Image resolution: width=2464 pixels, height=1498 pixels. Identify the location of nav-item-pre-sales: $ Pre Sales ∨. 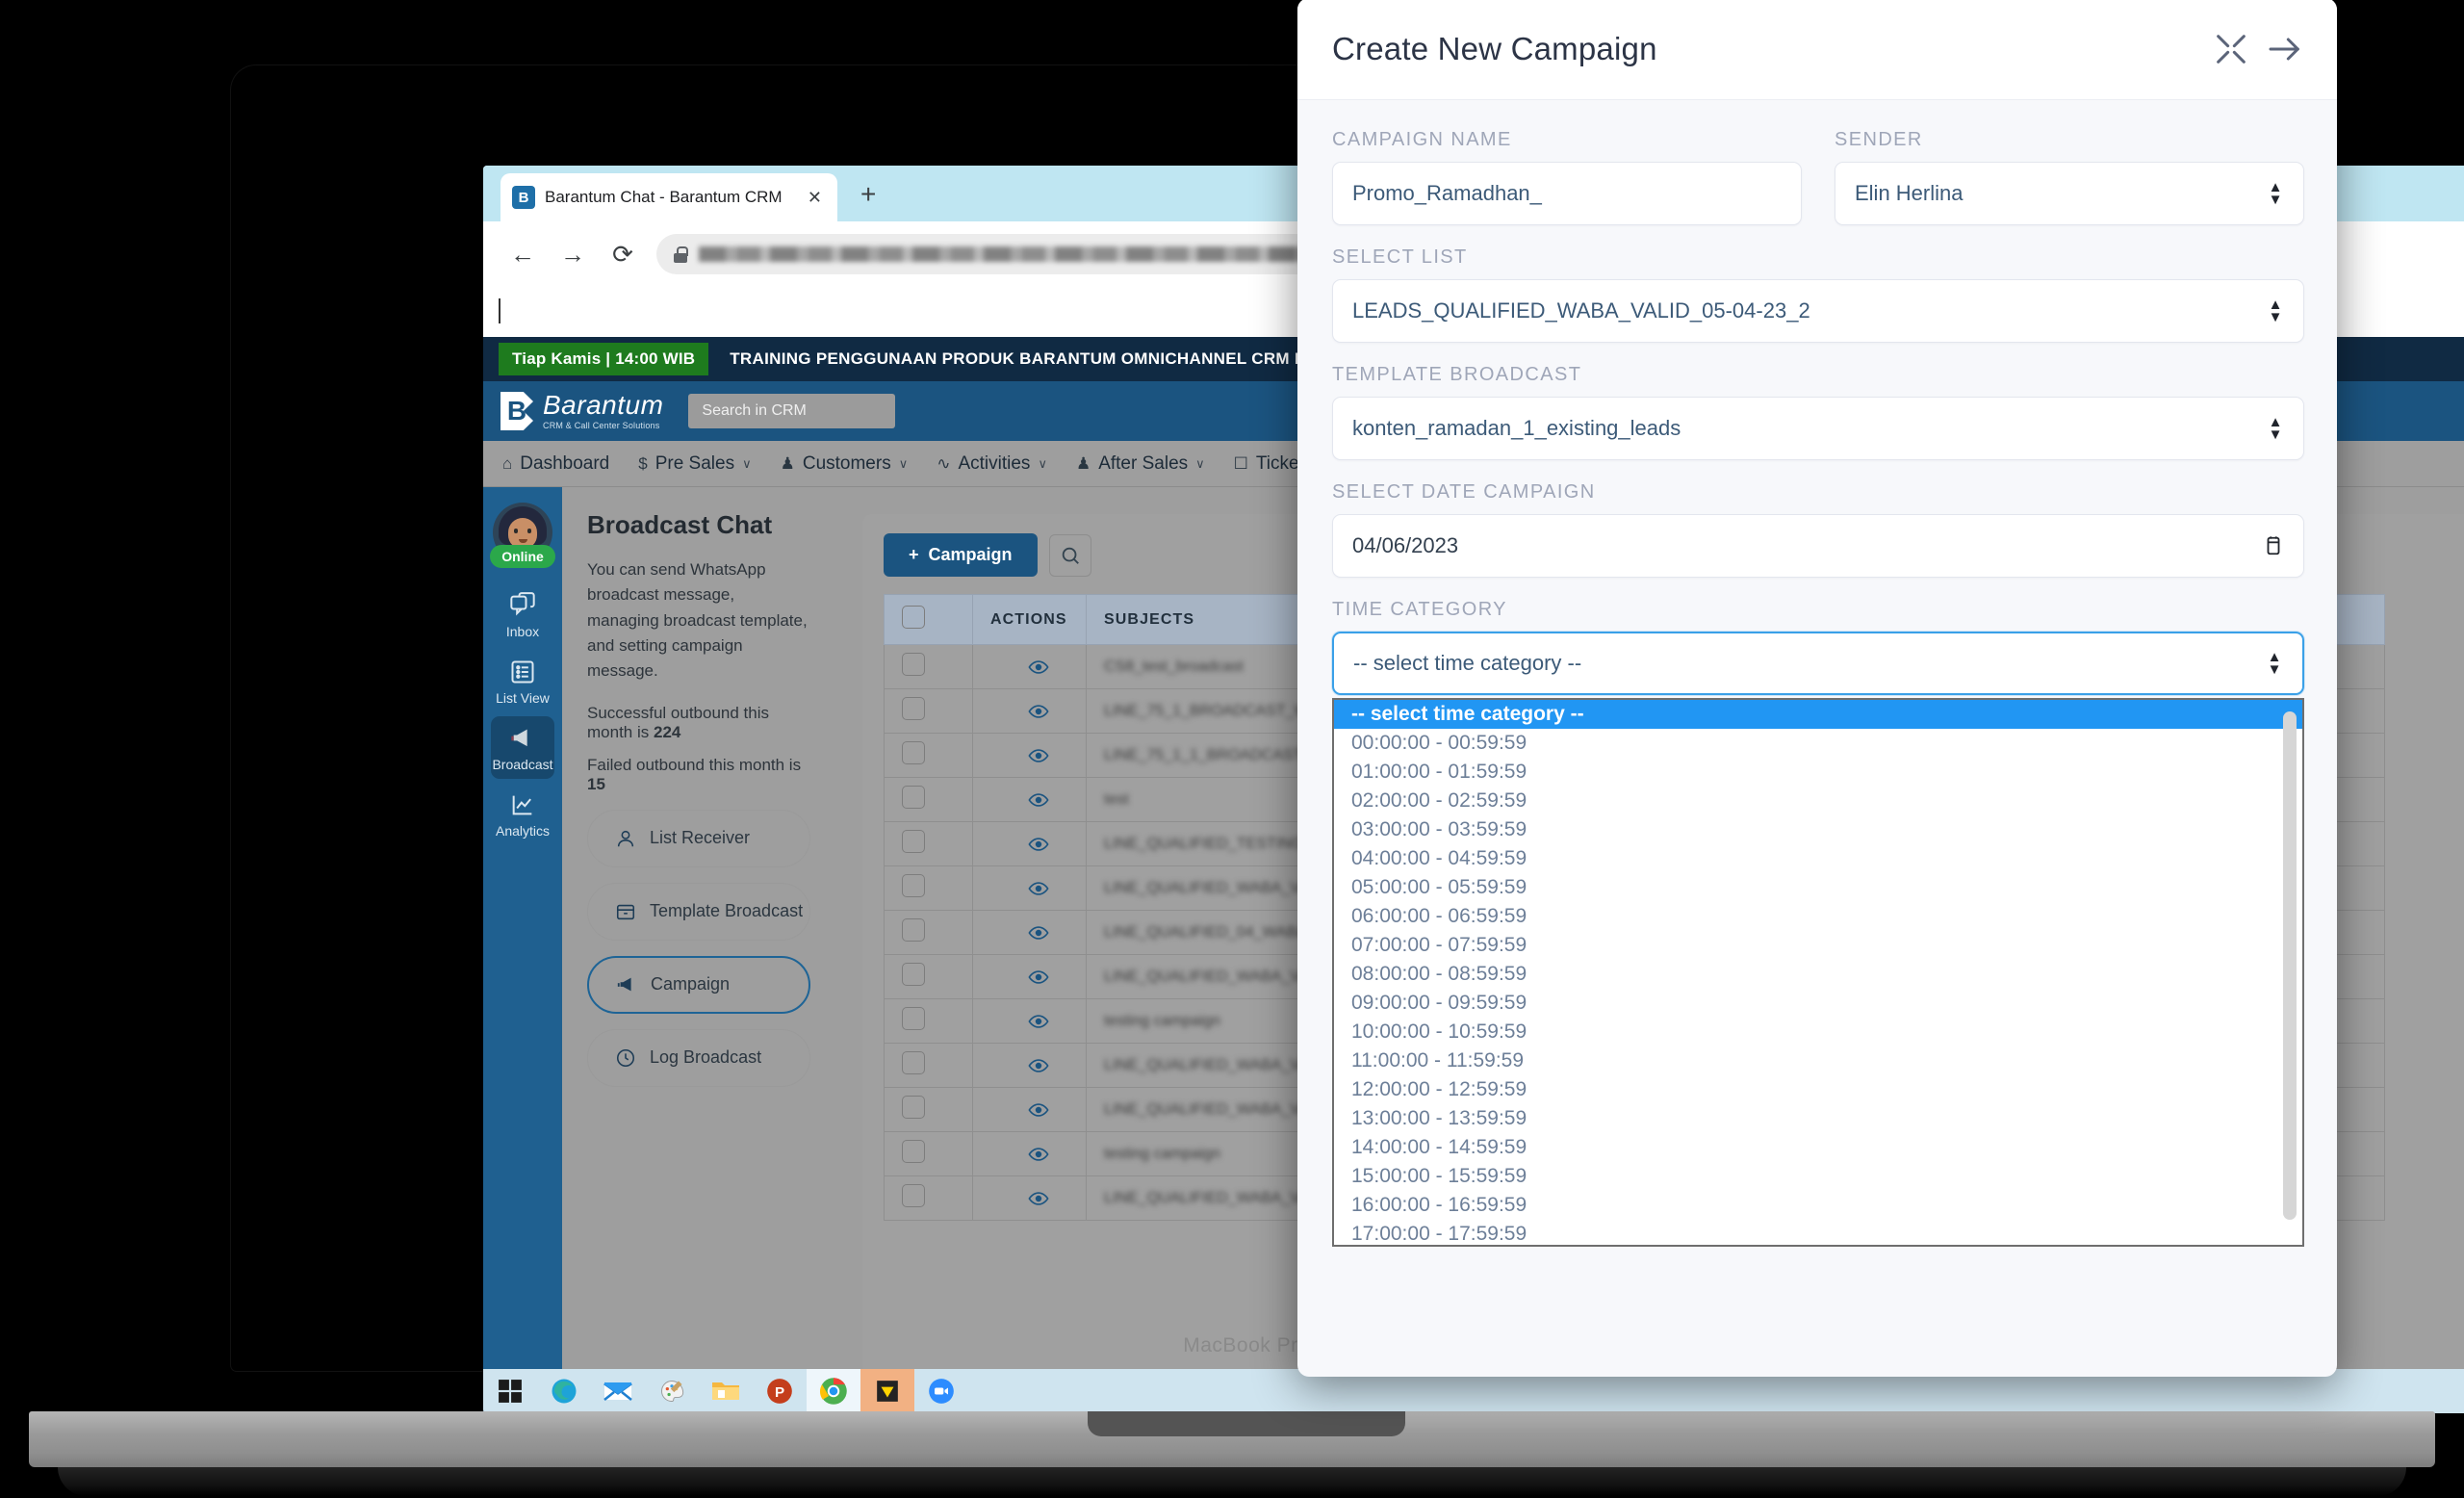
(694, 464).